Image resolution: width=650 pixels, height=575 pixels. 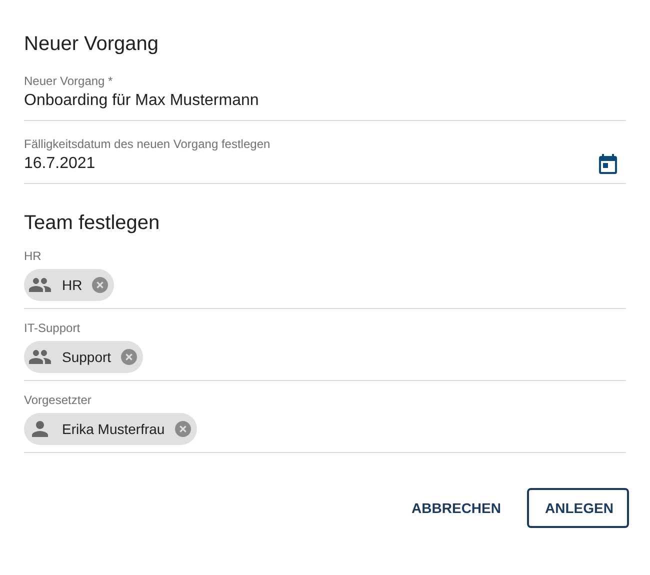 I want to click on chip: Erika Musterfrau, so click(x=110, y=429).